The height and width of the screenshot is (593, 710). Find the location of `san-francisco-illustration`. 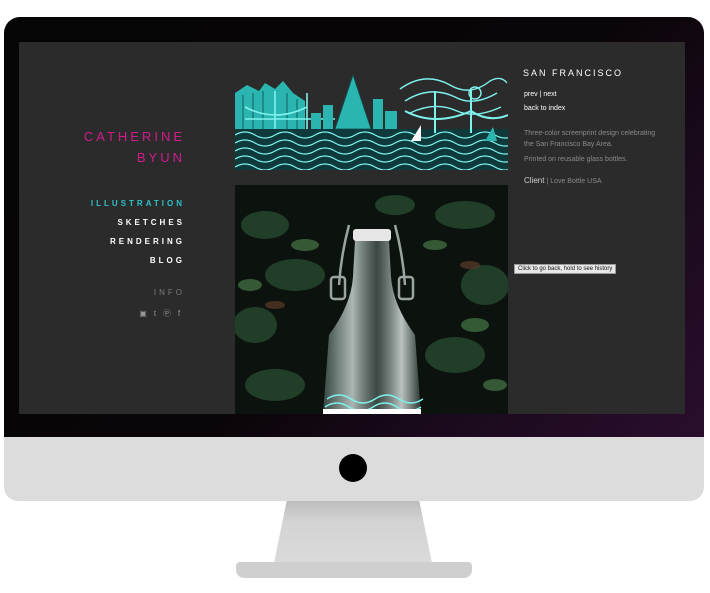

san-francisco-illustration is located at coordinates (371, 120).